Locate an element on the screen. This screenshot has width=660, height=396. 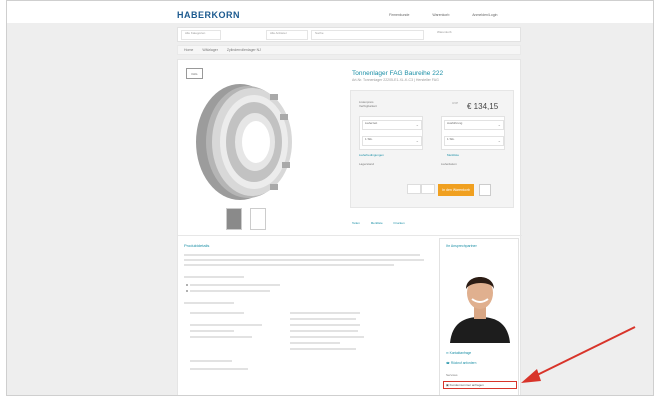
section-divider is located at coordinates (350, 235).